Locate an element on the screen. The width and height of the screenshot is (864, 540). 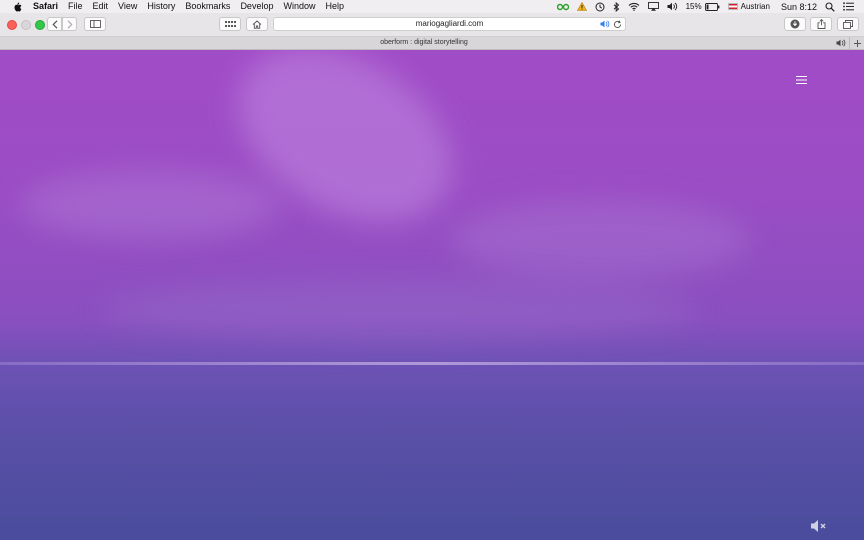
reload-icon is located at coordinates (617, 26).